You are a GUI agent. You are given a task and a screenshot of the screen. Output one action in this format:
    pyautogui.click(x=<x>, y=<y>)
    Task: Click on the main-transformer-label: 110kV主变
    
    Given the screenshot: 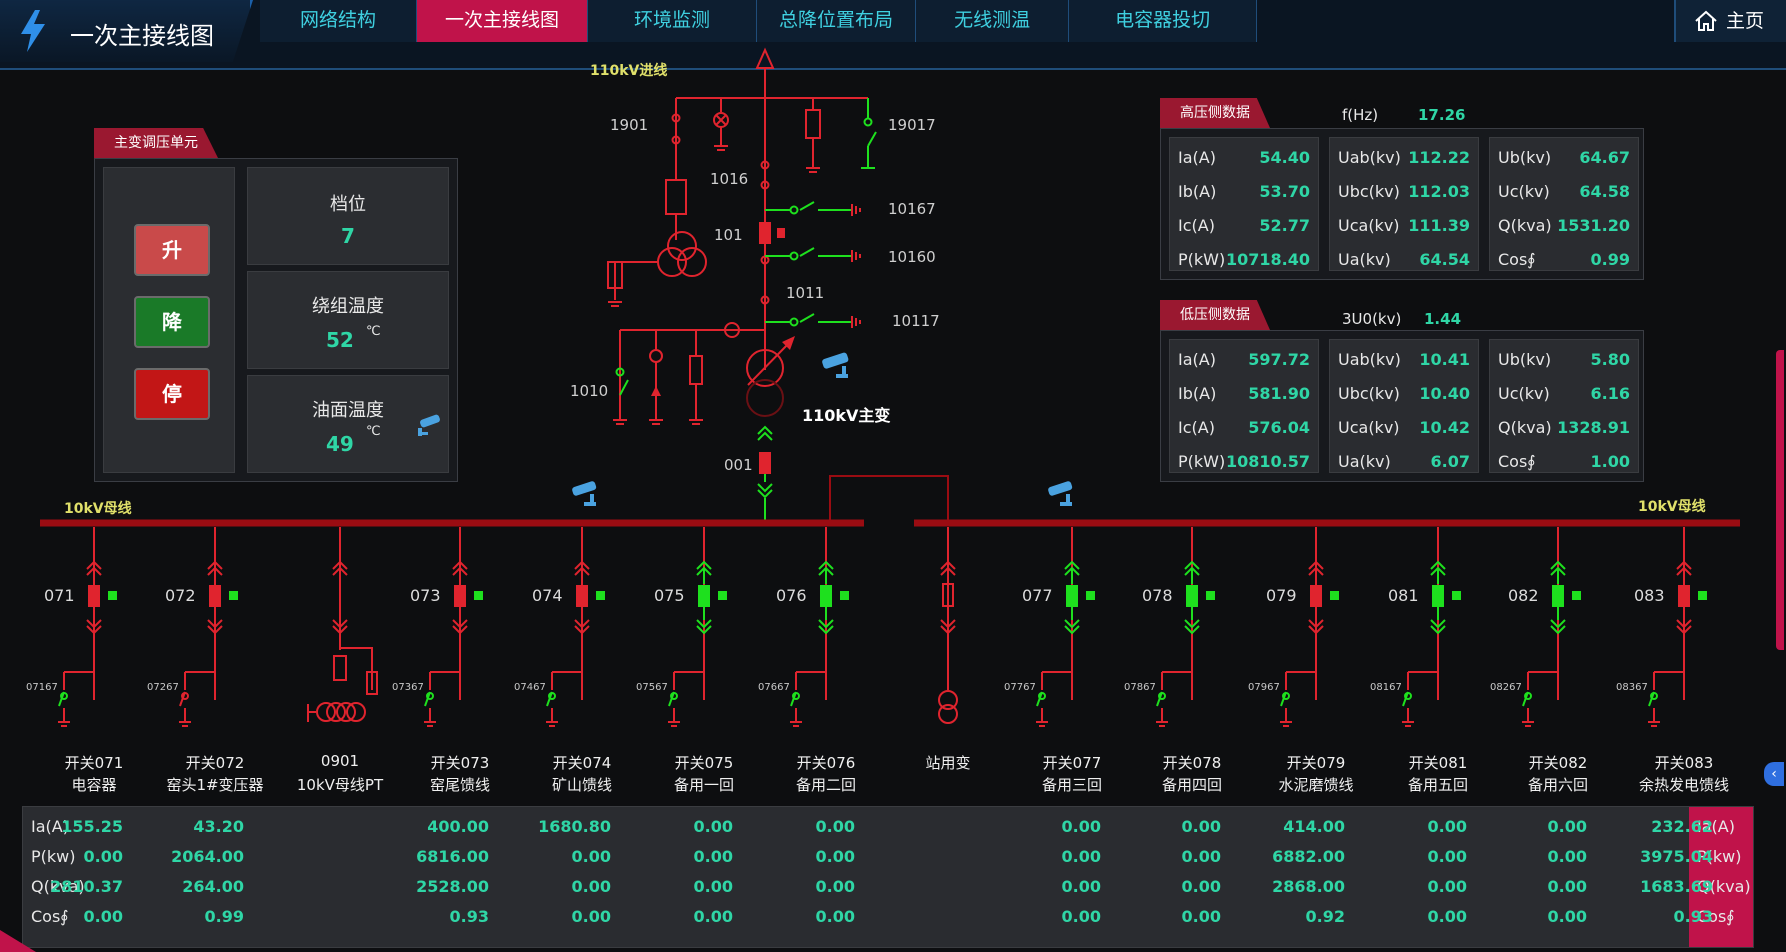 What is the action you would take?
    pyautogui.click(x=846, y=415)
    